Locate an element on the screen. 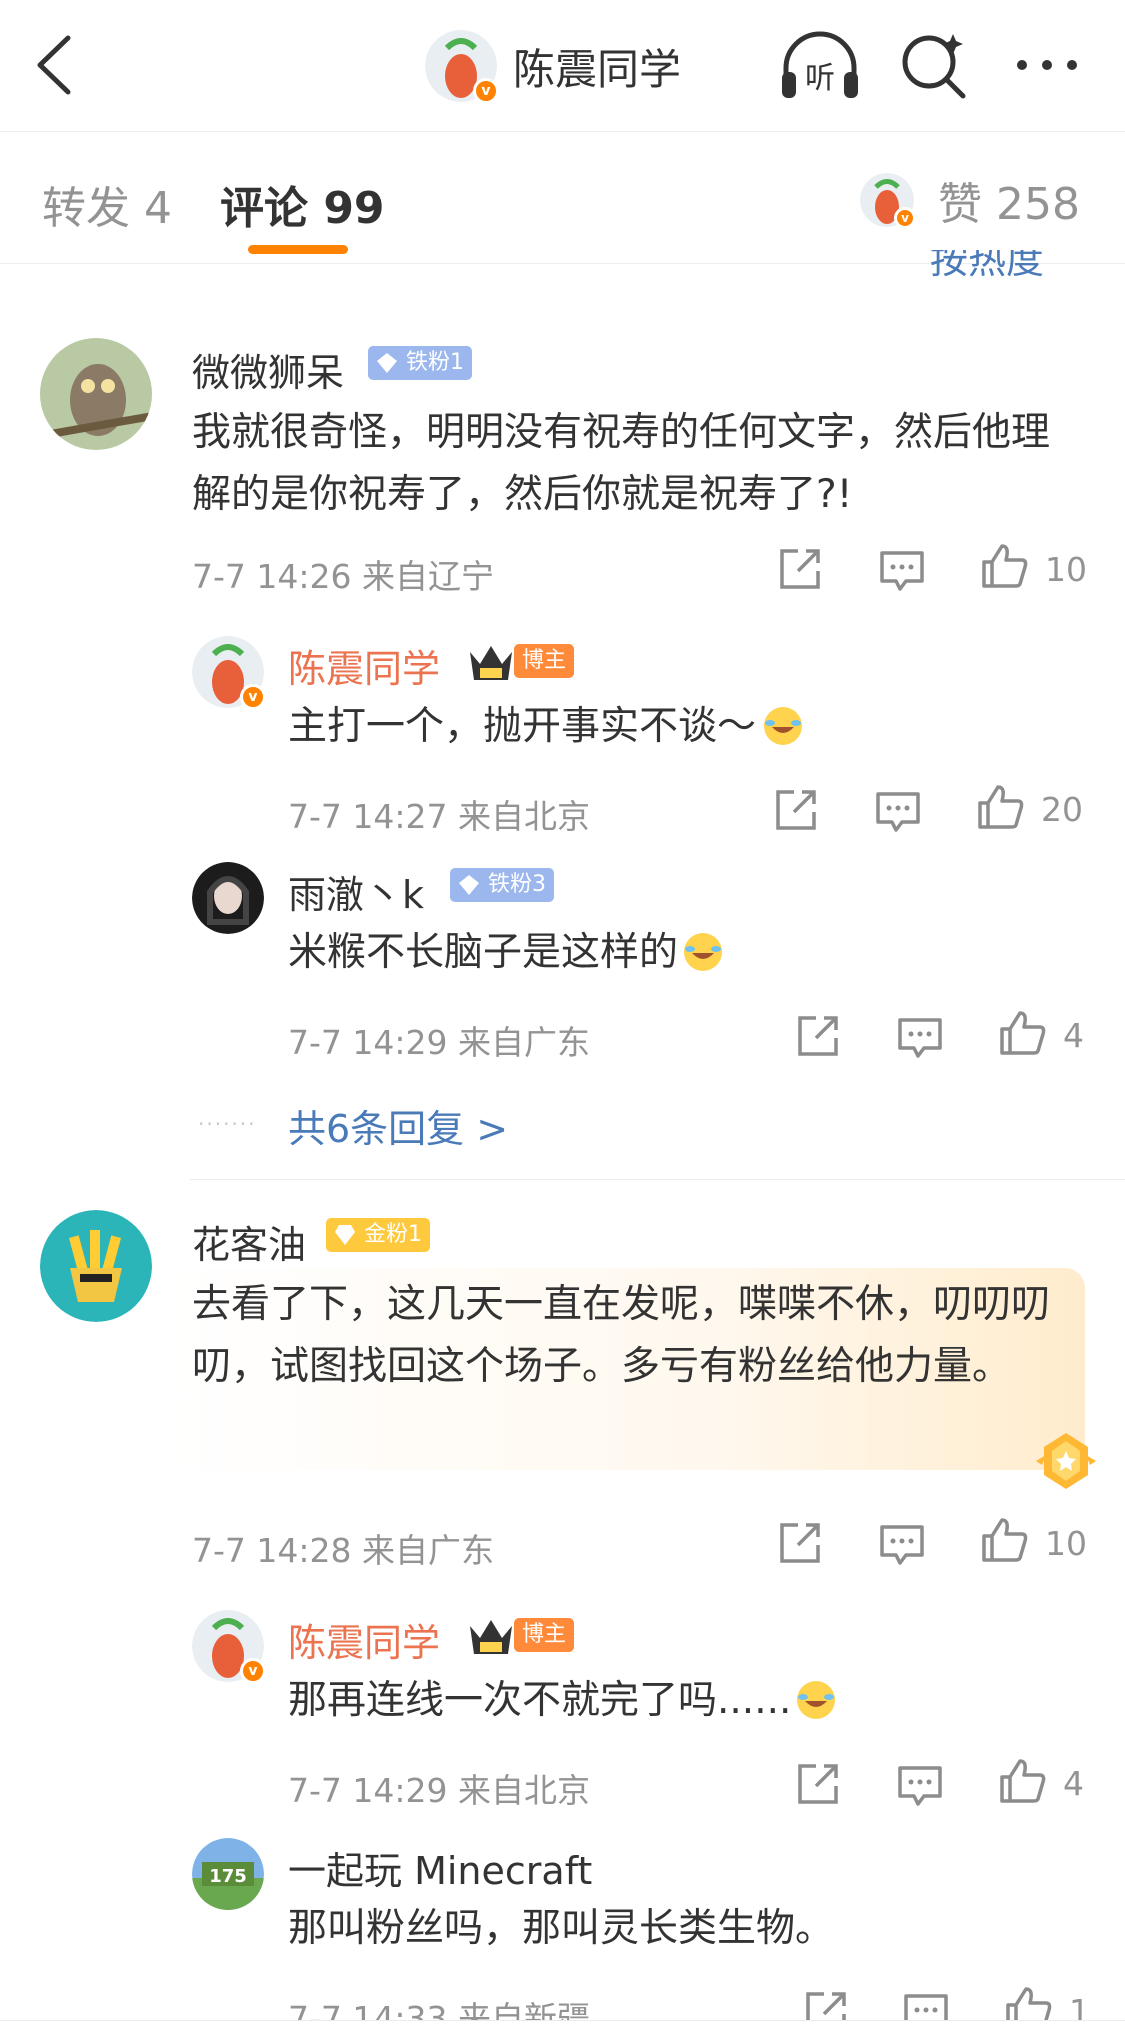  header-user: v 陈震同学 is located at coordinates (553, 66).